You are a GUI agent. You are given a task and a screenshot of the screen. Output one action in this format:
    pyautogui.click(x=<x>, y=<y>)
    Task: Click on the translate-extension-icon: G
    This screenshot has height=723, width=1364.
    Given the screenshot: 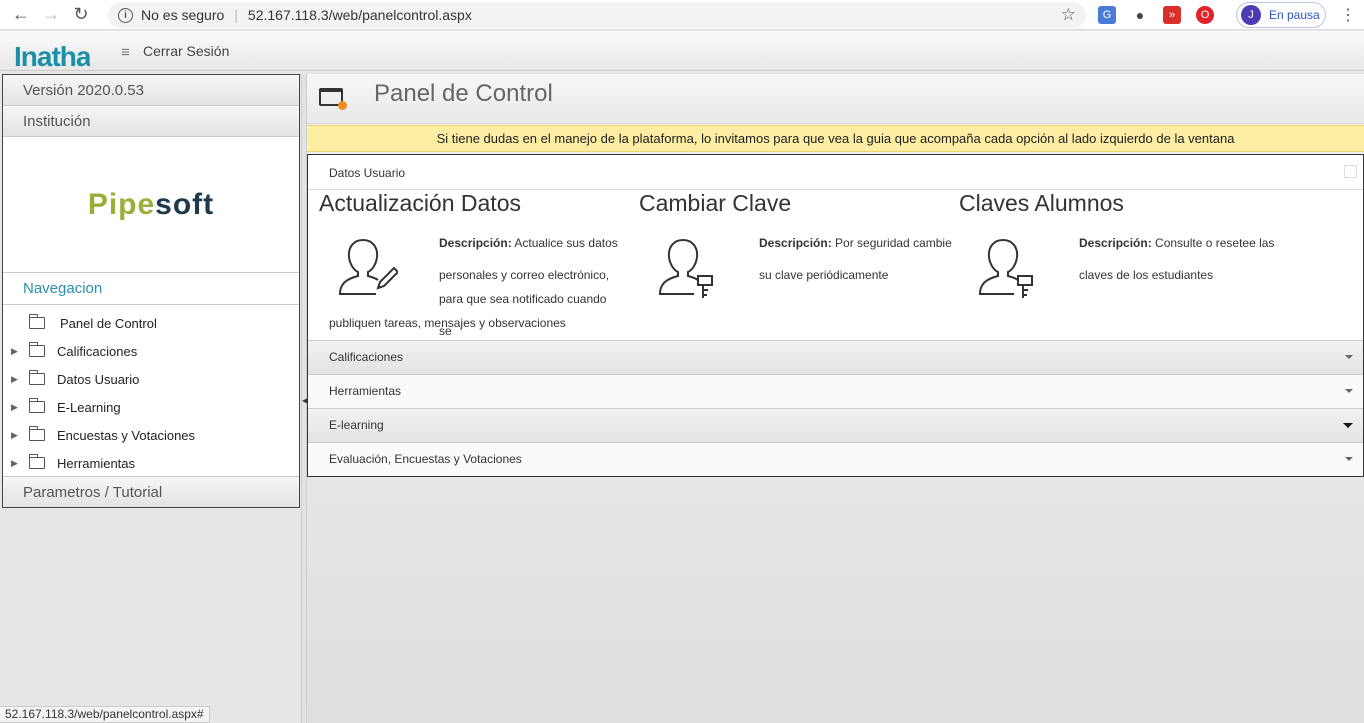 What is the action you would take?
    pyautogui.click(x=1107, y=15)
    